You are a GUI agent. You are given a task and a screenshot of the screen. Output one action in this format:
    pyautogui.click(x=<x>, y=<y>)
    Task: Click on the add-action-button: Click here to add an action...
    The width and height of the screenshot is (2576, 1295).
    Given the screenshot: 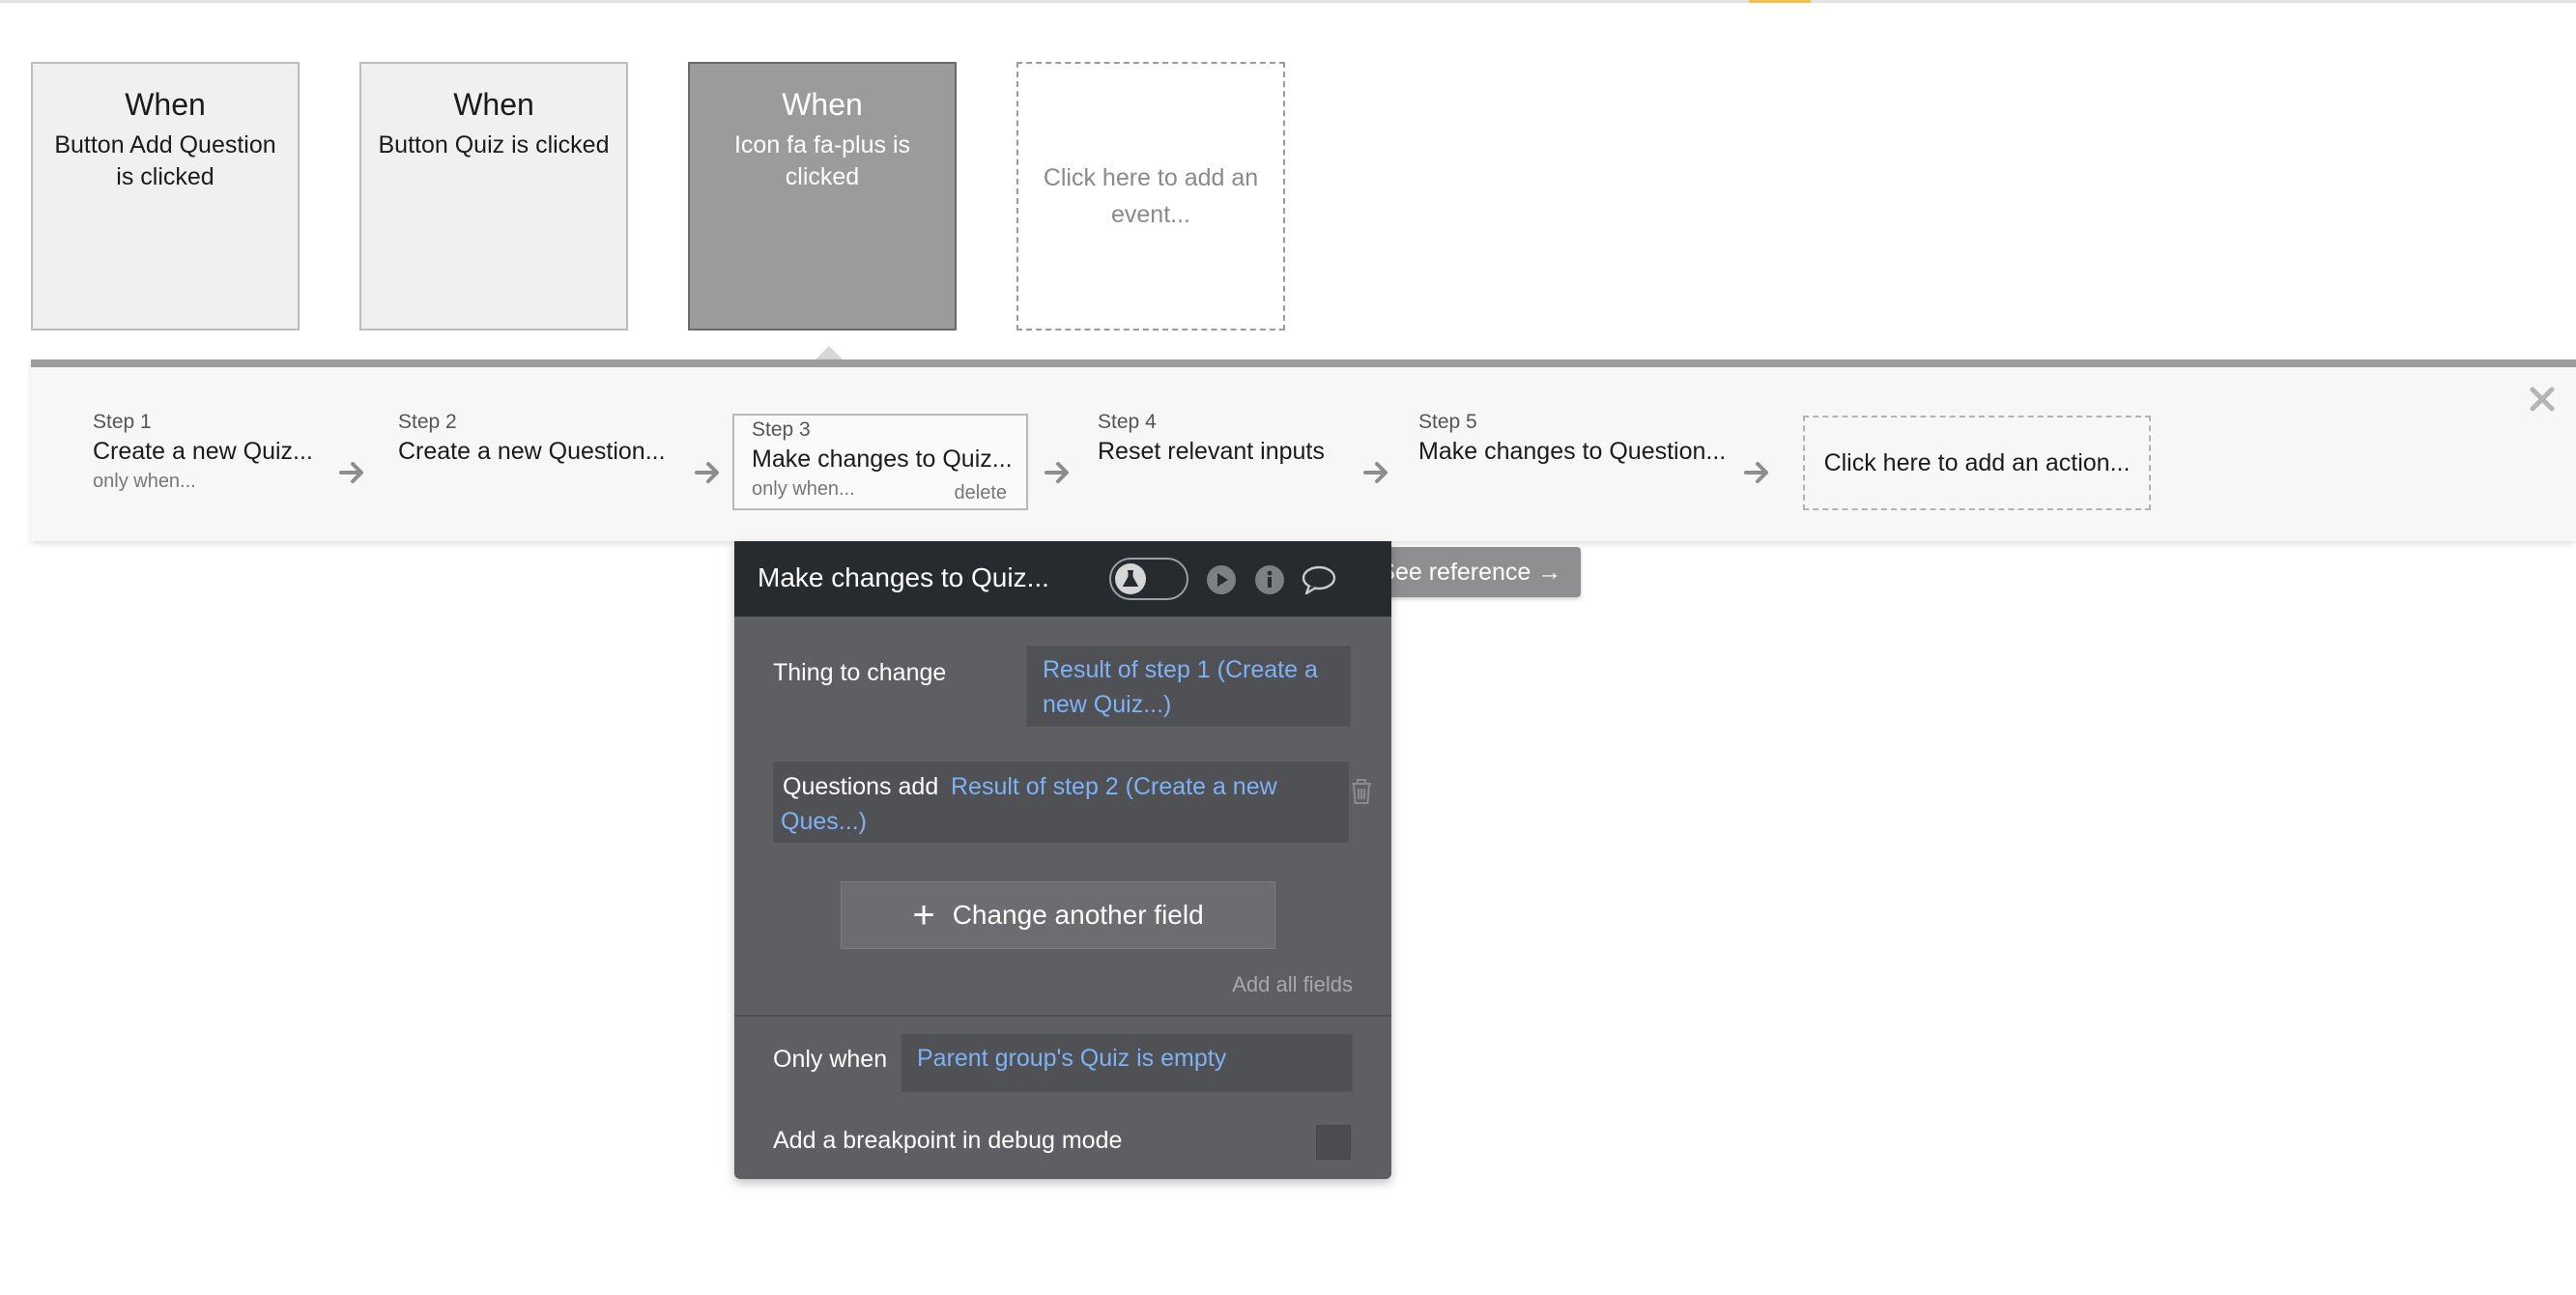 What is the action you would take?
    pyautogui.click(x=1977, y=463)
    